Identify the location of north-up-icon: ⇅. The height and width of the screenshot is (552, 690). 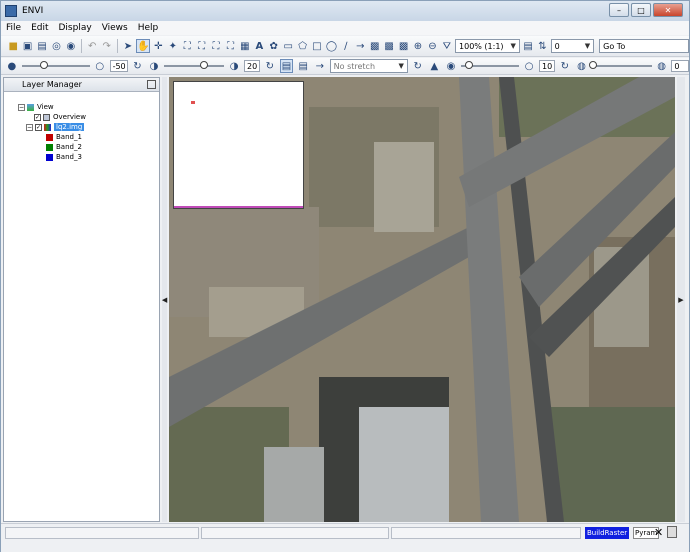
(542, 46).